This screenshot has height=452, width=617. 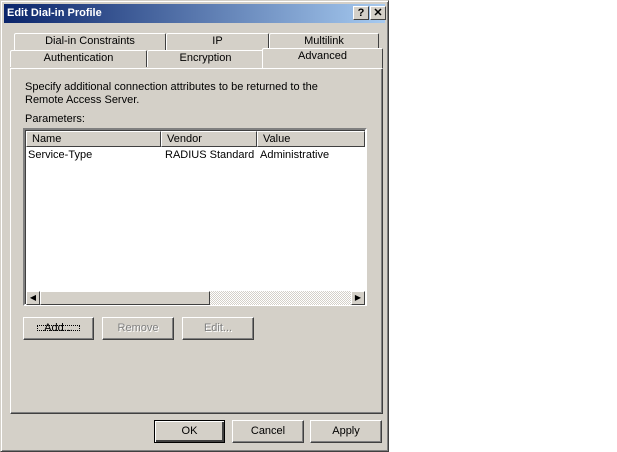 What do you see at coordinates (78, 58) in the screenshot?
I see `tab-authentication: Authentication` at bounding box center [78, 58].